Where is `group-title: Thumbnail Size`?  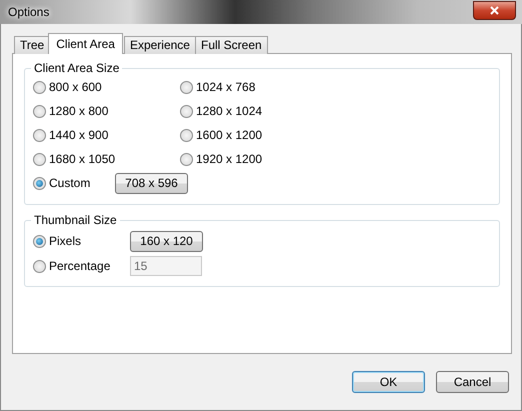 group-title: Thumbnail Size is located at coordinates (75, 220).